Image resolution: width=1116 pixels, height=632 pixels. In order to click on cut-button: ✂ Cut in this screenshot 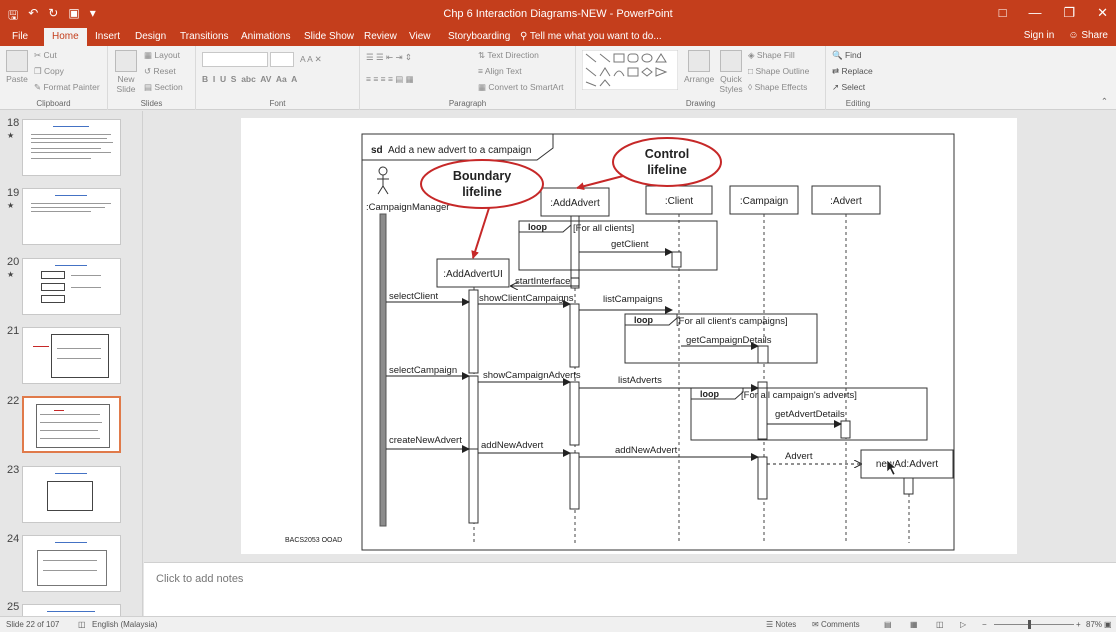, I will do `click(45, 55)`.